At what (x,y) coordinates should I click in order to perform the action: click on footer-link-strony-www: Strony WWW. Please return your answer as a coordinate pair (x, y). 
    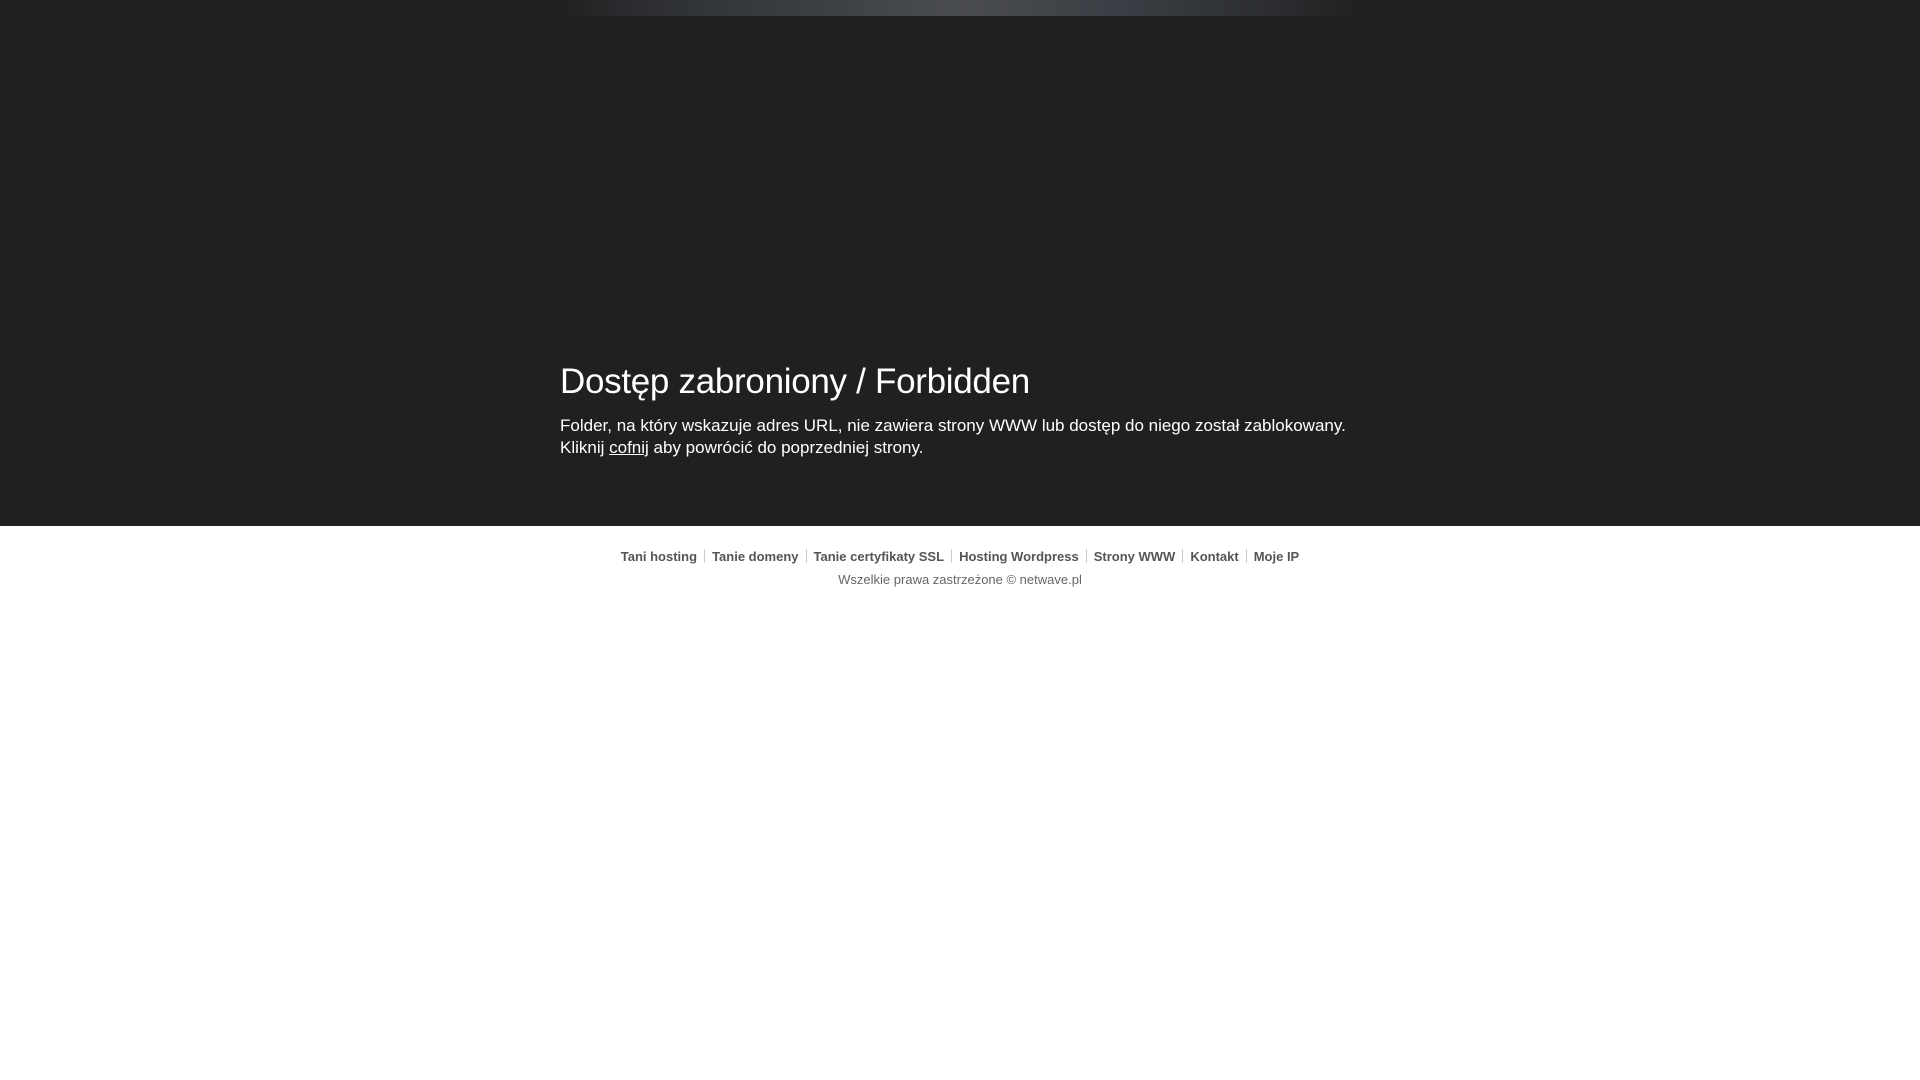
    Looking at the image, I should click on (1135, 557).